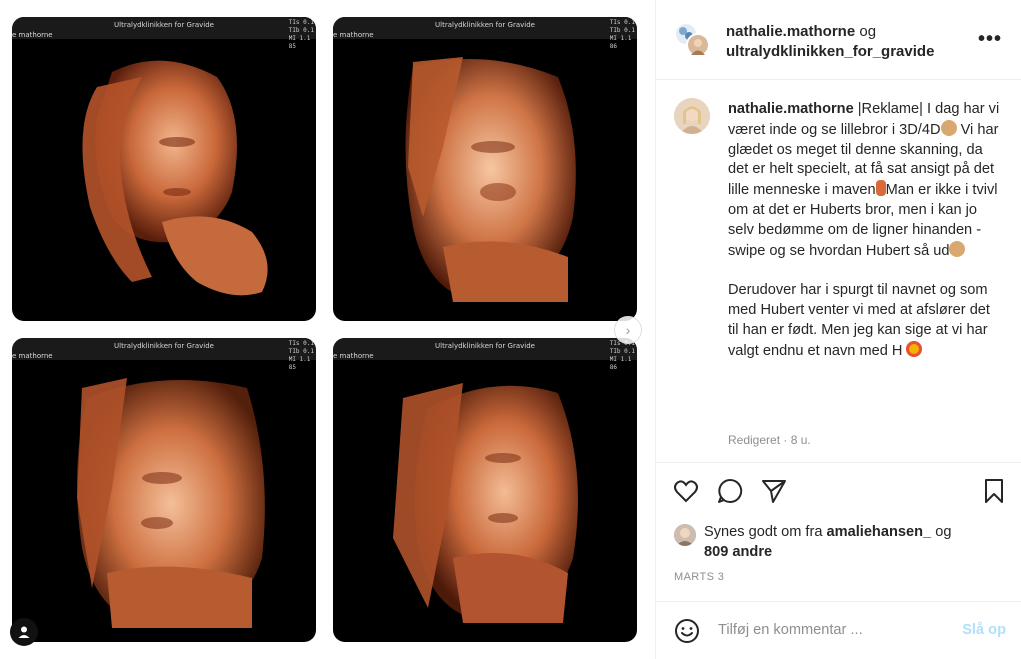  Describe the element at coordinates (685, 535) in the screenshot. I see `liker-avatar` at that location.